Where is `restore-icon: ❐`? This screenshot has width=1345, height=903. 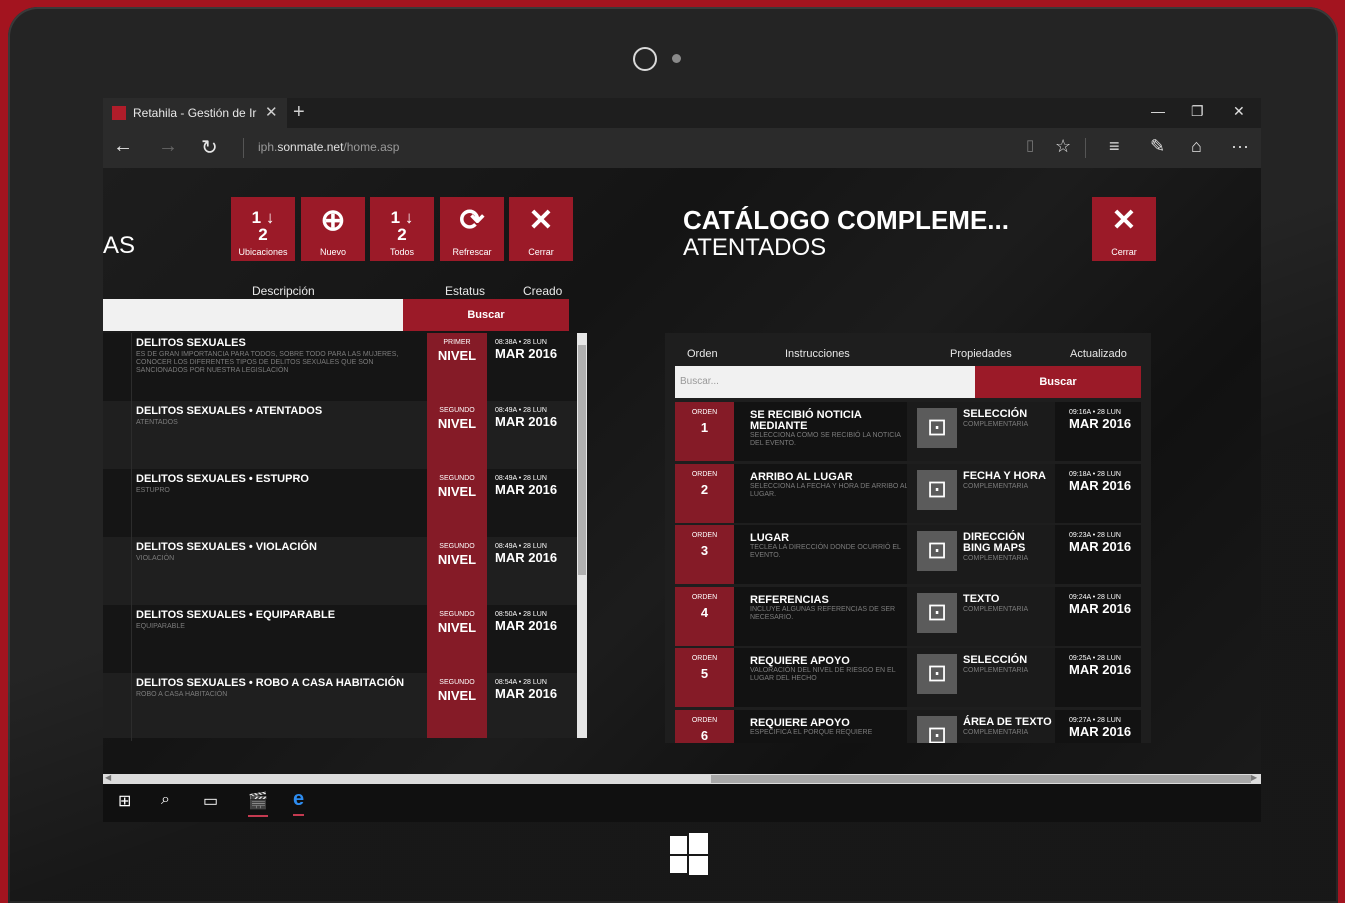
restore-icon: ❐ is located at coordinates (1197, 111).